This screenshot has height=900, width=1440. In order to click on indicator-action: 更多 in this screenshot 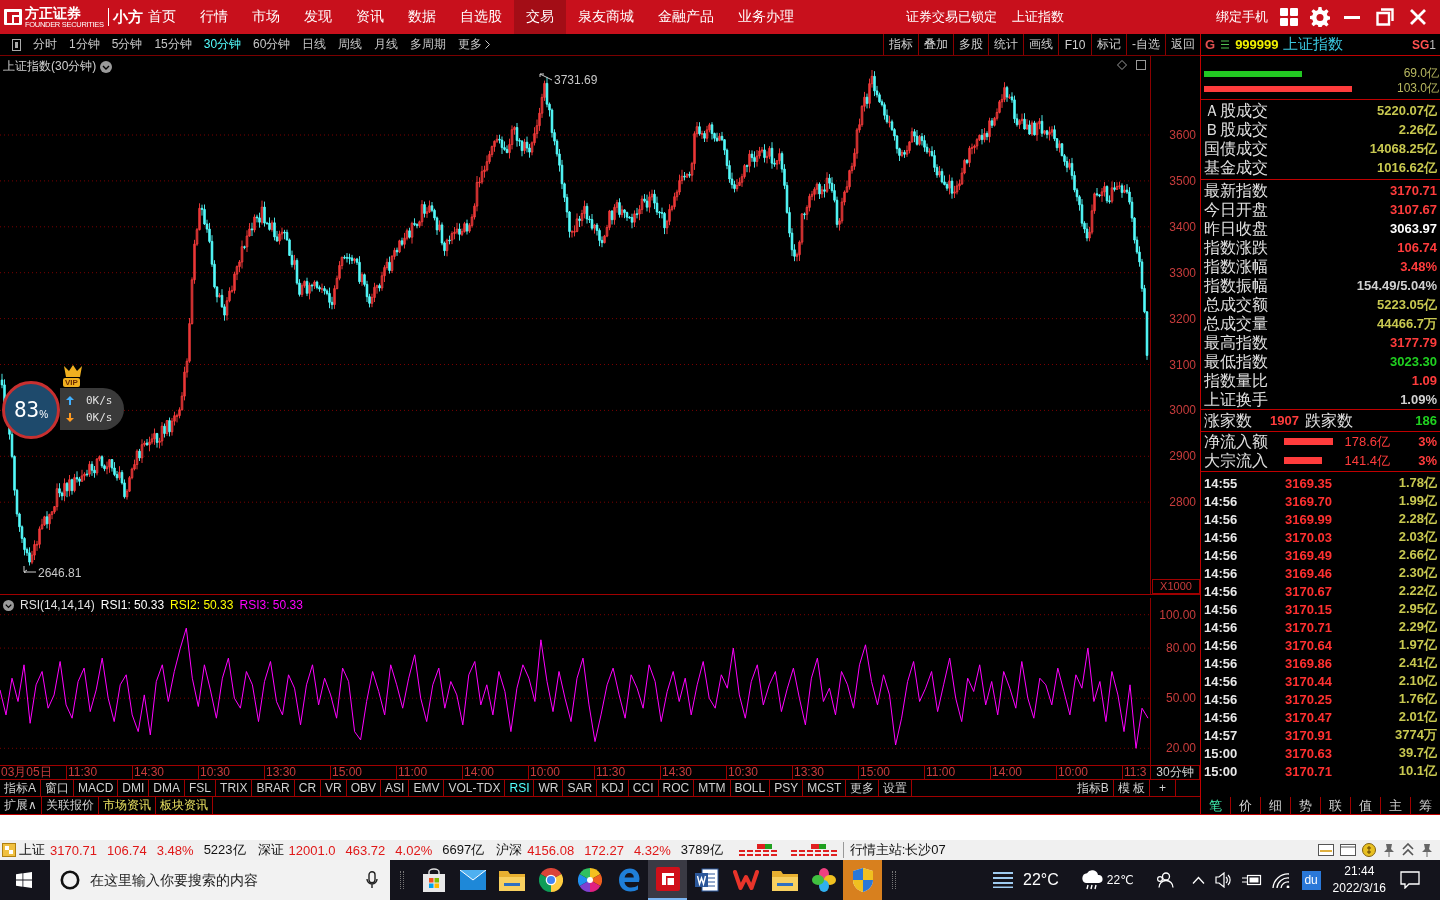, I will do `click(863, 788)`.